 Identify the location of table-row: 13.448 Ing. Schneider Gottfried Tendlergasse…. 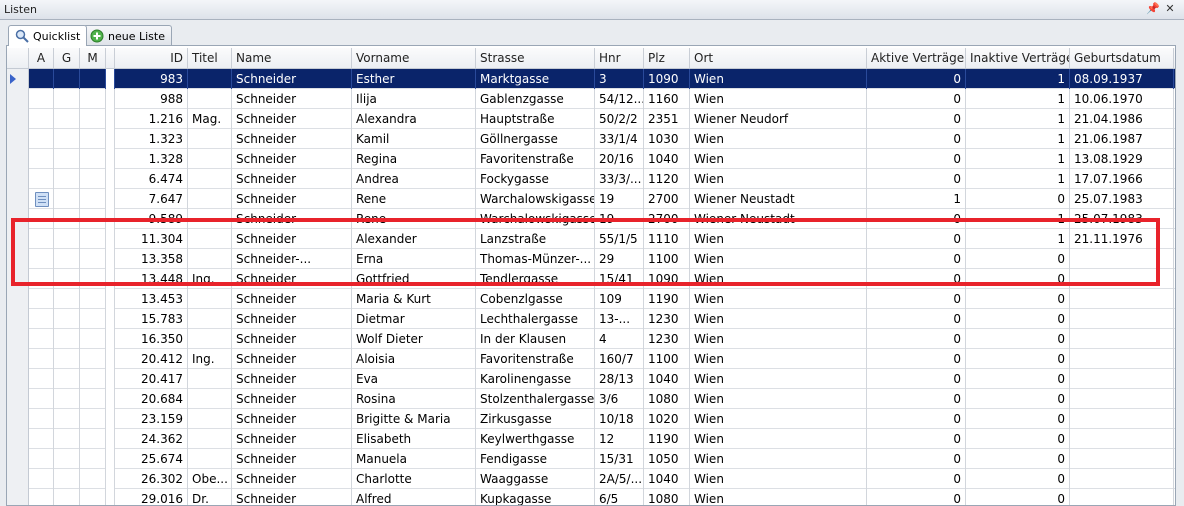
(591, 279).